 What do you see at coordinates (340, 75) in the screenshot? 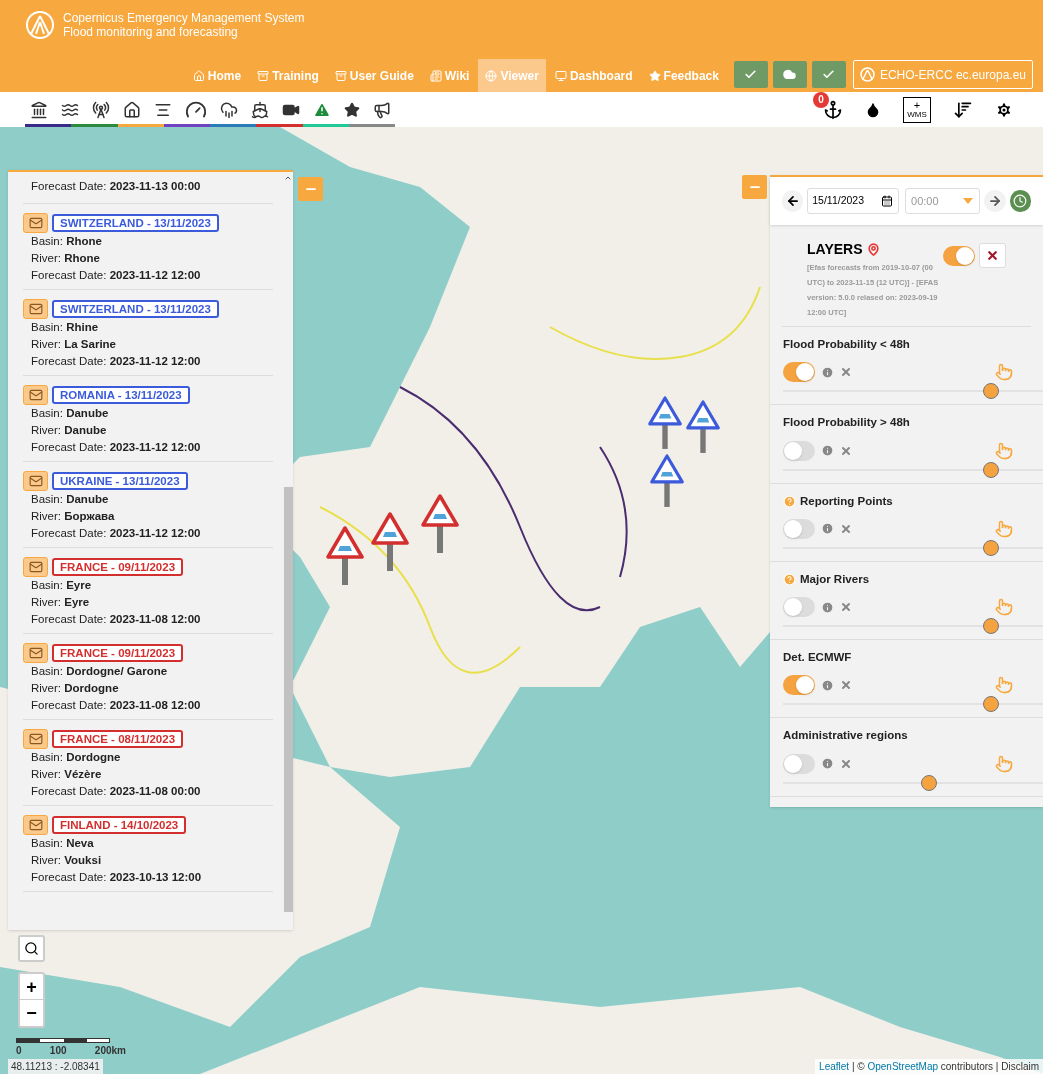
I see `archive-icon` at bounding box center [340, 75].